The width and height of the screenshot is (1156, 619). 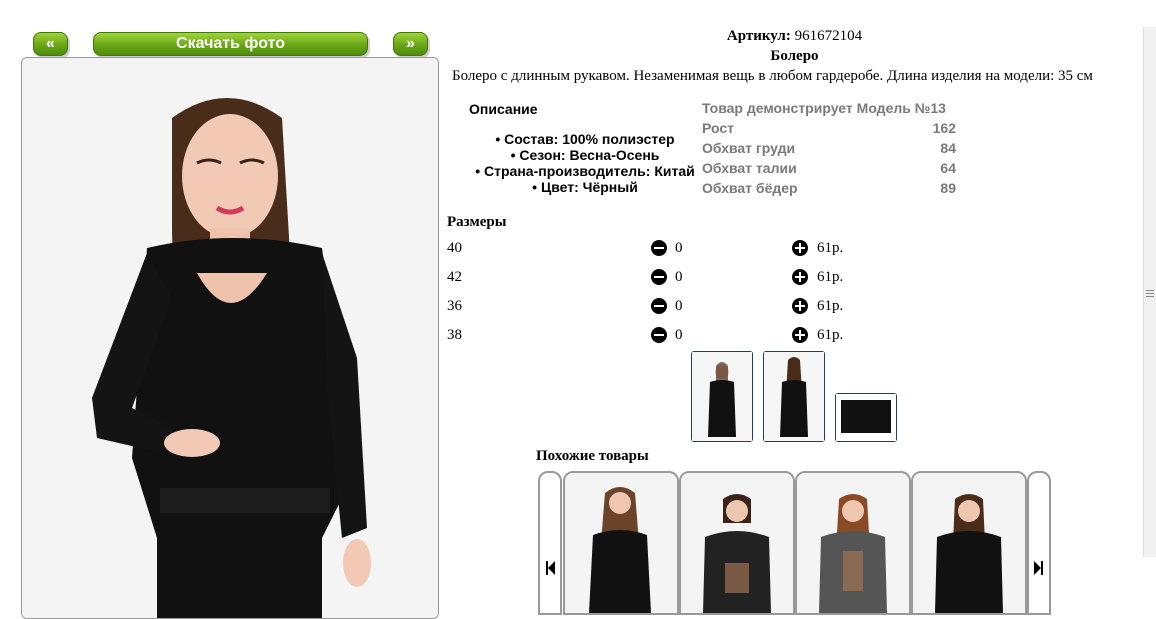 I want to click on model-row-label: Рост, so click(x=718, y=128).